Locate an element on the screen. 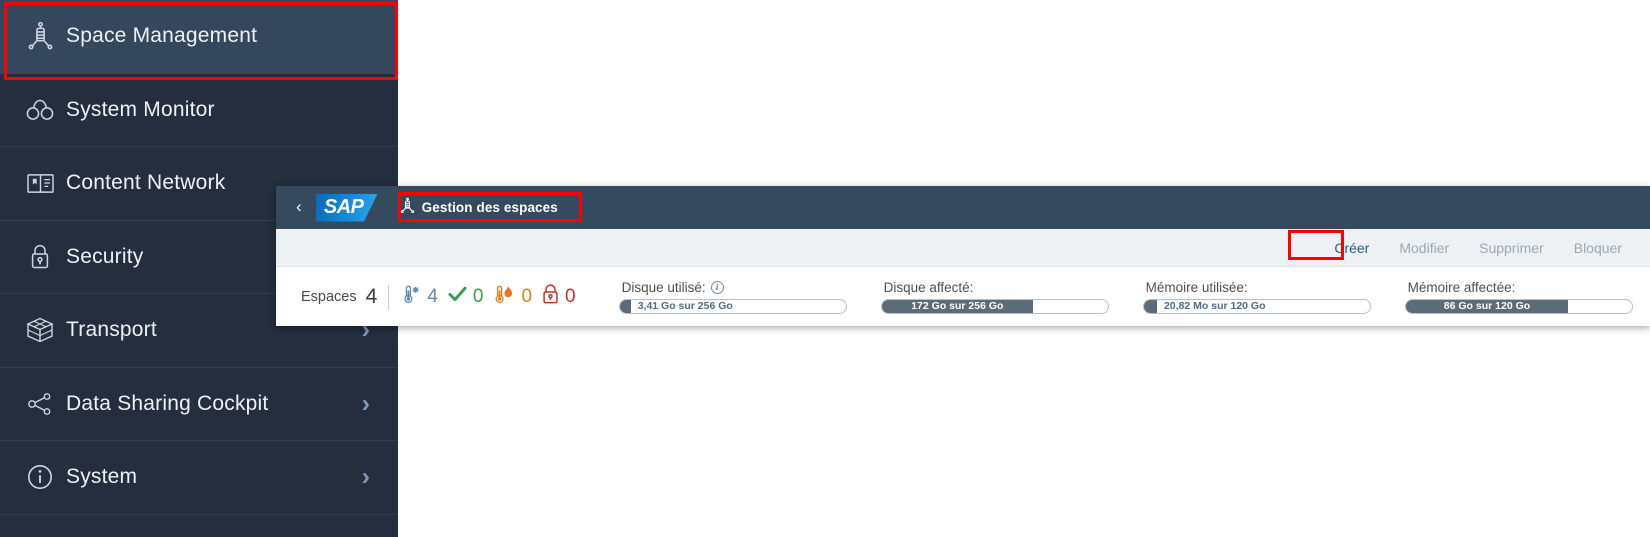  open-book-icon is located at coordinates (40, 183).